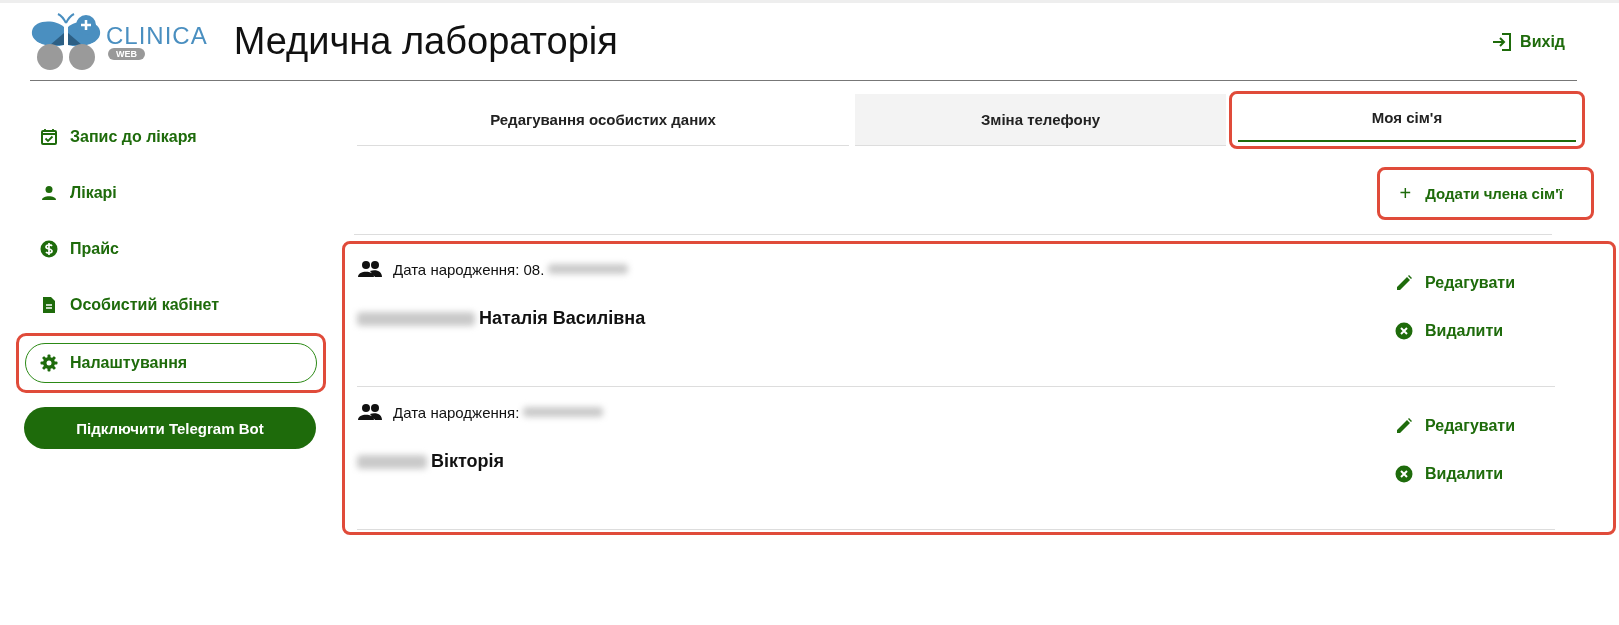 The image size is (1619, 625). Describe the element at coordinates (49, 193) in the screenshot. I see `person-icon` at that location.